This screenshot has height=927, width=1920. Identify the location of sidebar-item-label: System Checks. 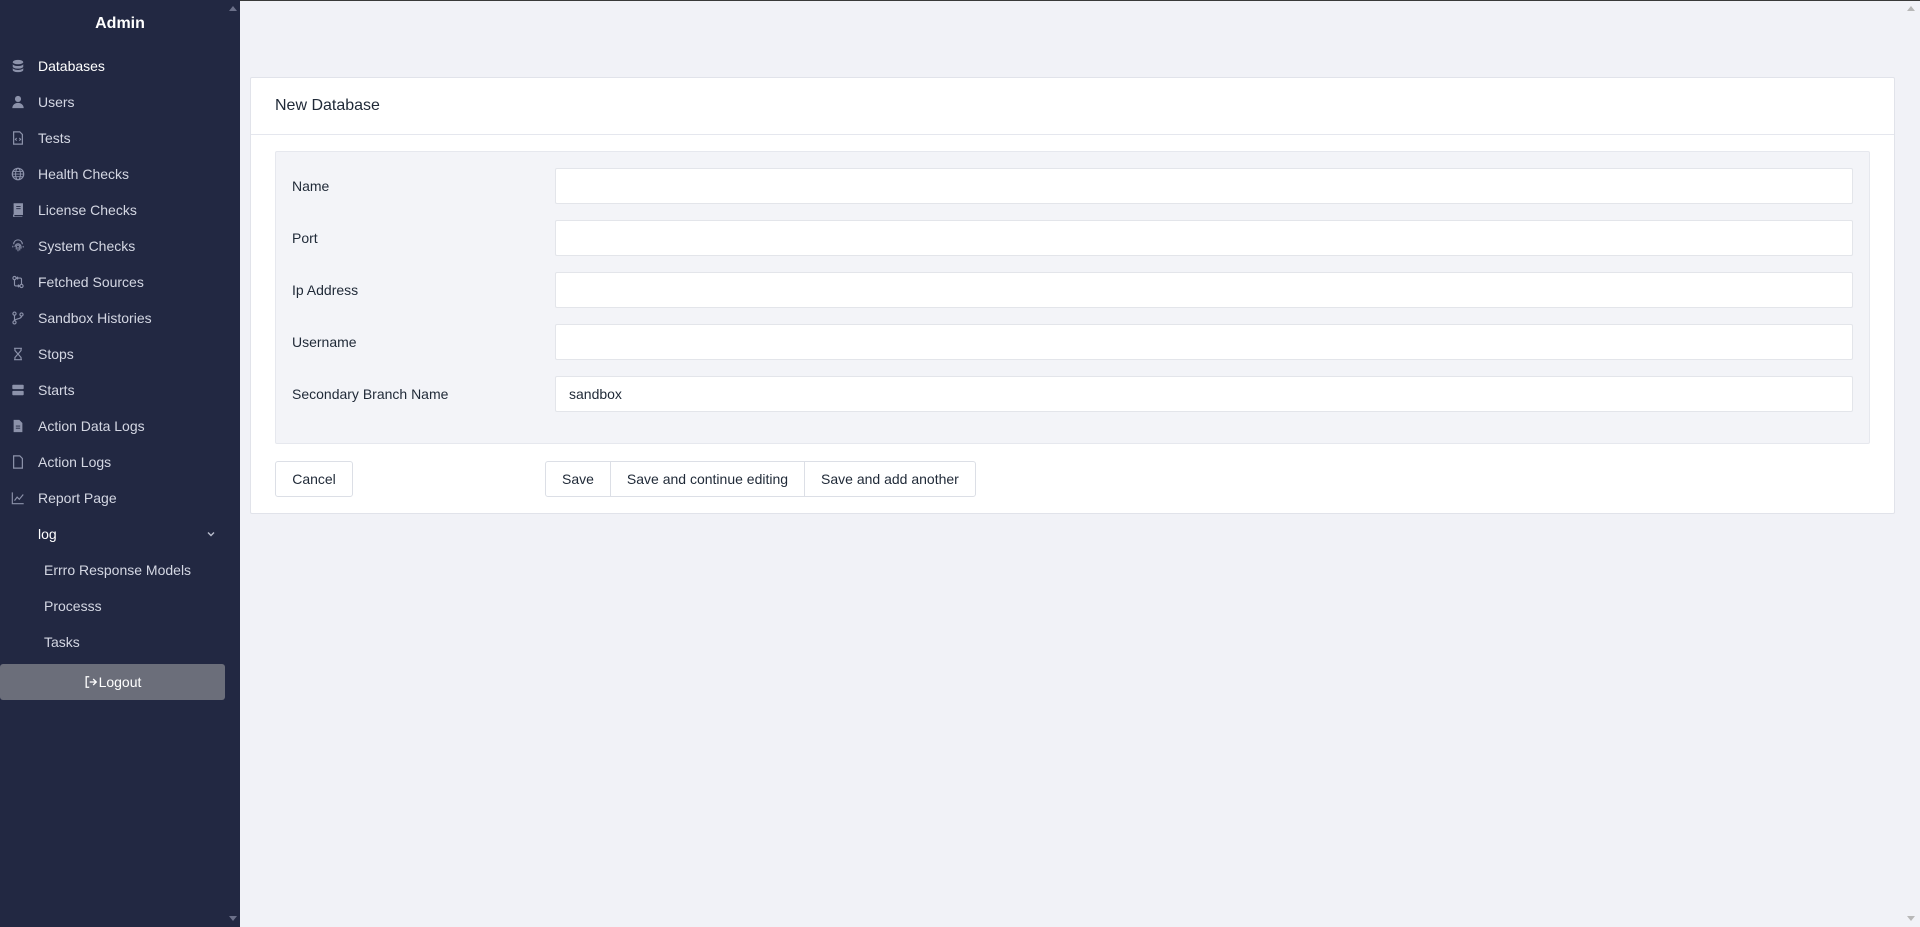
(87, 246).